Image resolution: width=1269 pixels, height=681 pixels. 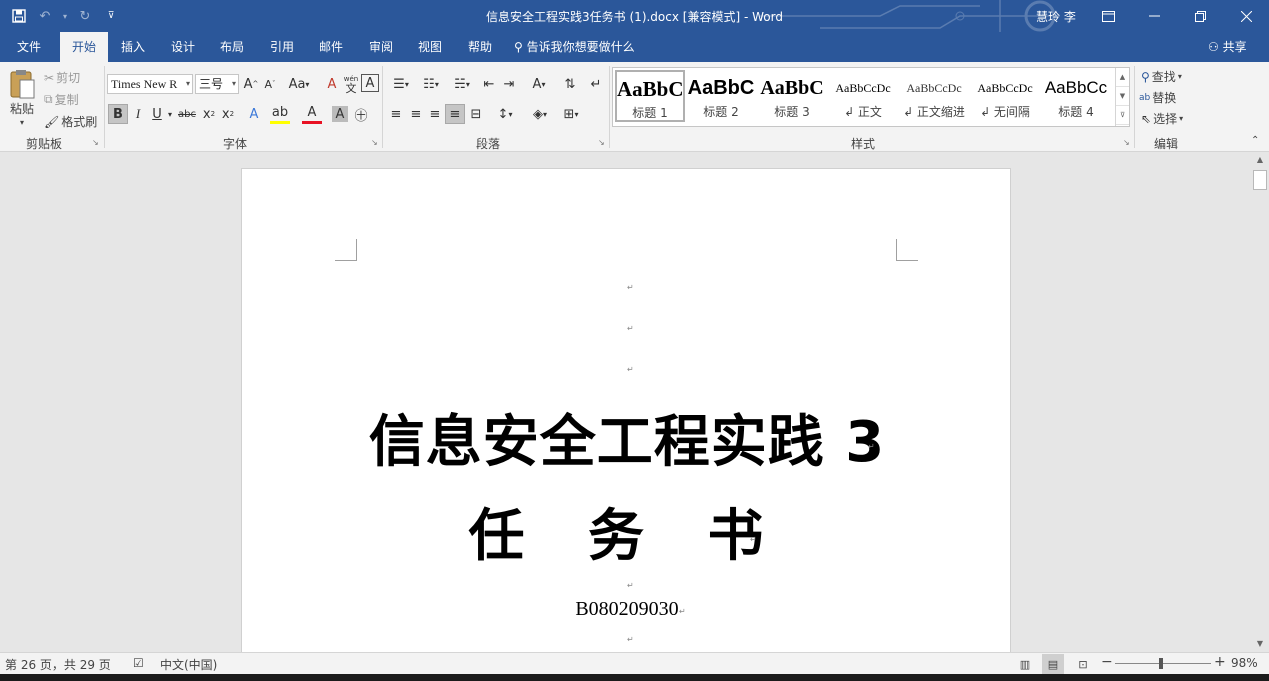 What do you see at coordinates (1083, 664) in the screenshot?
I see `web-layout-icon: ⊡` at bounding box center [1083, 664].